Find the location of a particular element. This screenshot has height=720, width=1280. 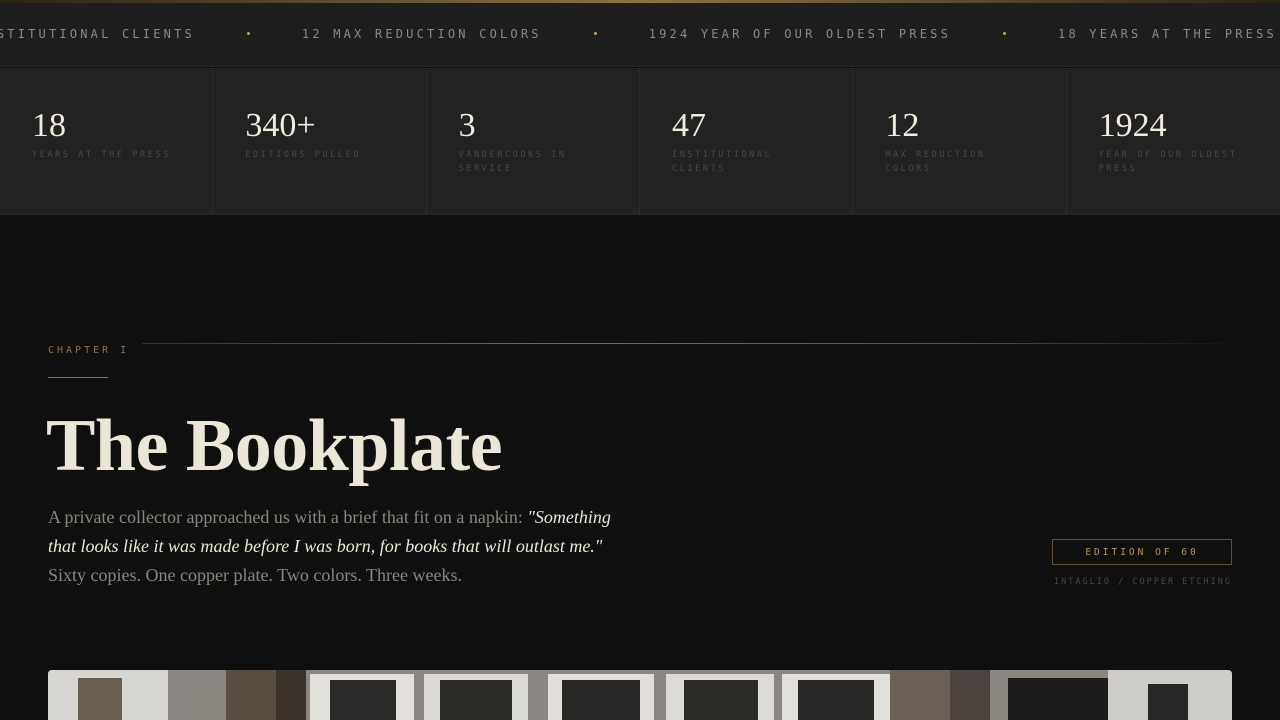

stat-label: EDITIONS PULLED is located at coordinates (303, 155).